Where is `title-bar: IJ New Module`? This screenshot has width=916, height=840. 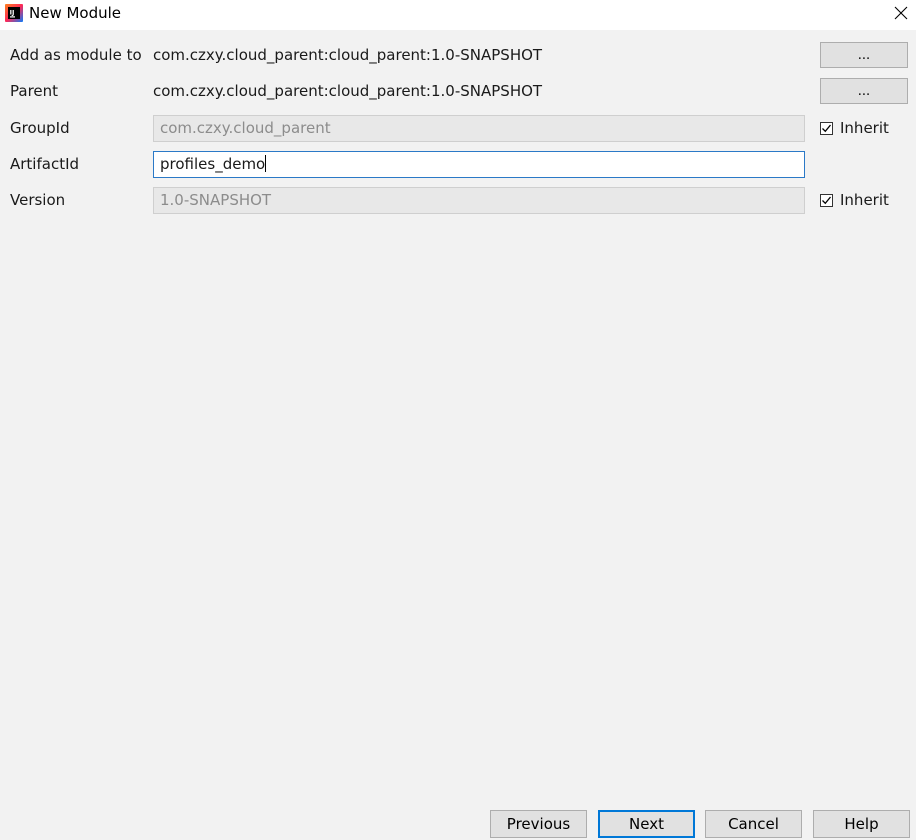
title-bar: IJ New Module is located at coordinates (458, 15).